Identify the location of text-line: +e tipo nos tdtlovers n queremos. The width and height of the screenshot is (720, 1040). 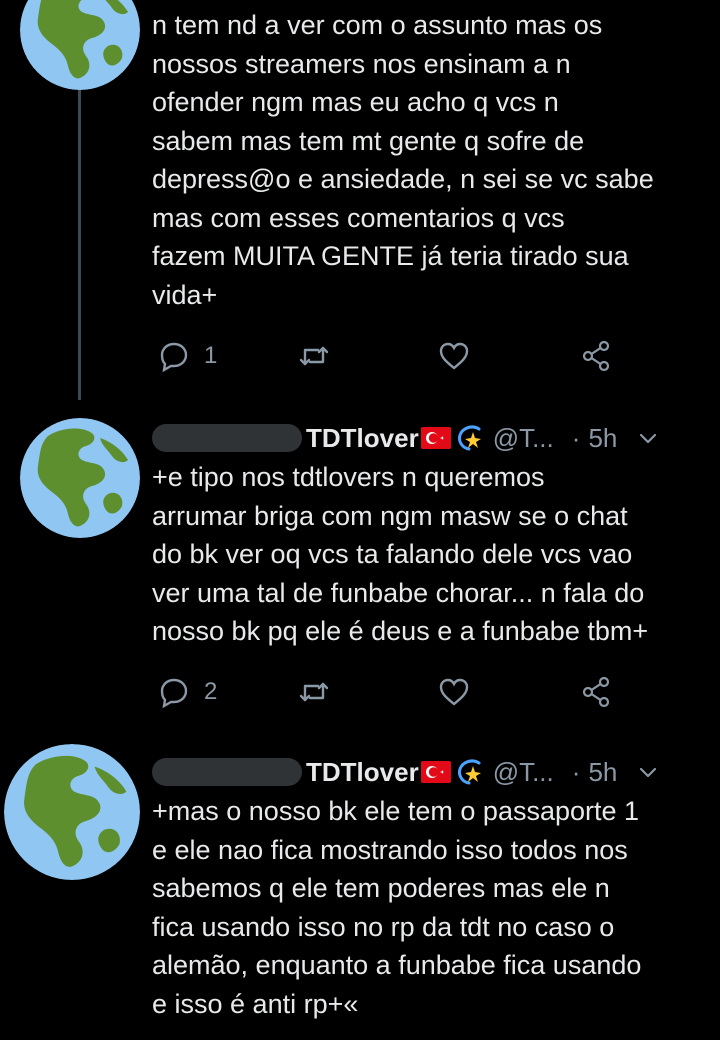
(348, 477).